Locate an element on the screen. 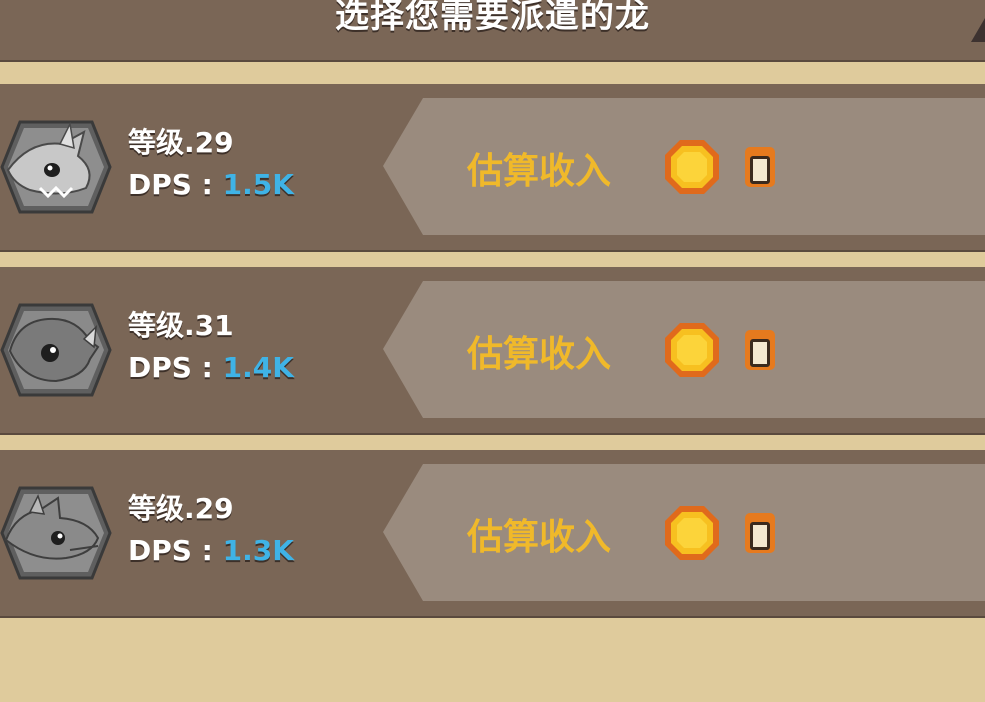  header-bar: 选择您需要派遣的龙 is located at coordinates (492, 31).